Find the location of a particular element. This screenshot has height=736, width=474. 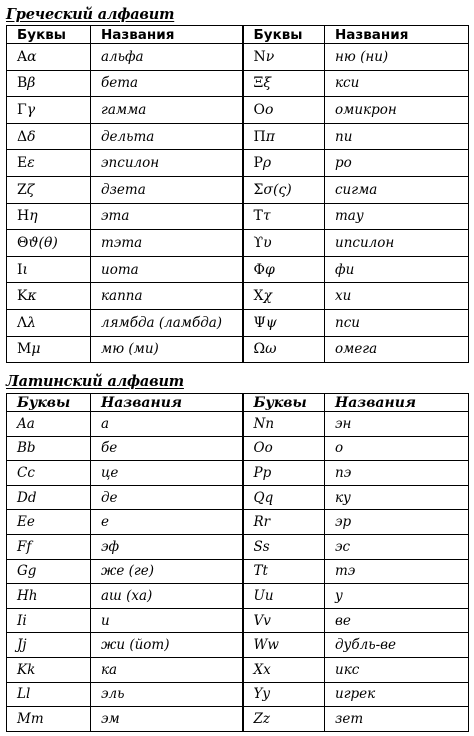

letter-cell: Νν is located at coordinates (283, 57).